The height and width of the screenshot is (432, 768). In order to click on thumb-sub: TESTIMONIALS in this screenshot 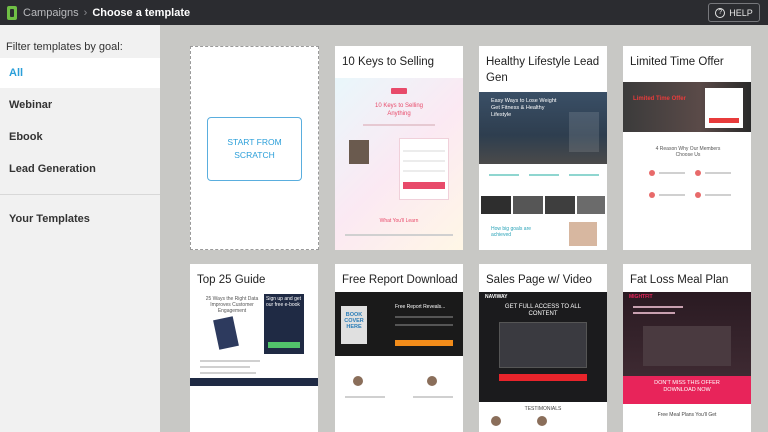, I will do `click(543, 409)`.